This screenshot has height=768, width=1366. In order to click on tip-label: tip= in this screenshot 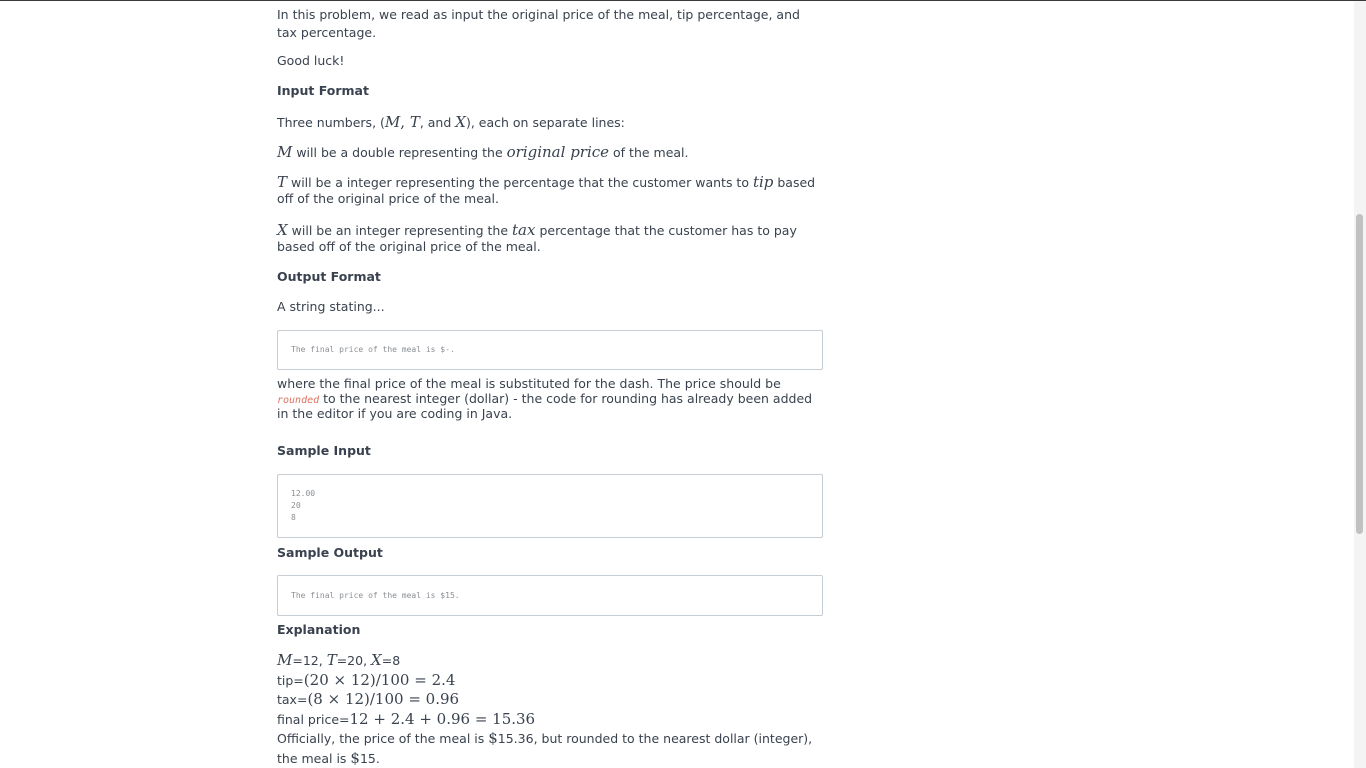, I will do `click(290, 680)`.